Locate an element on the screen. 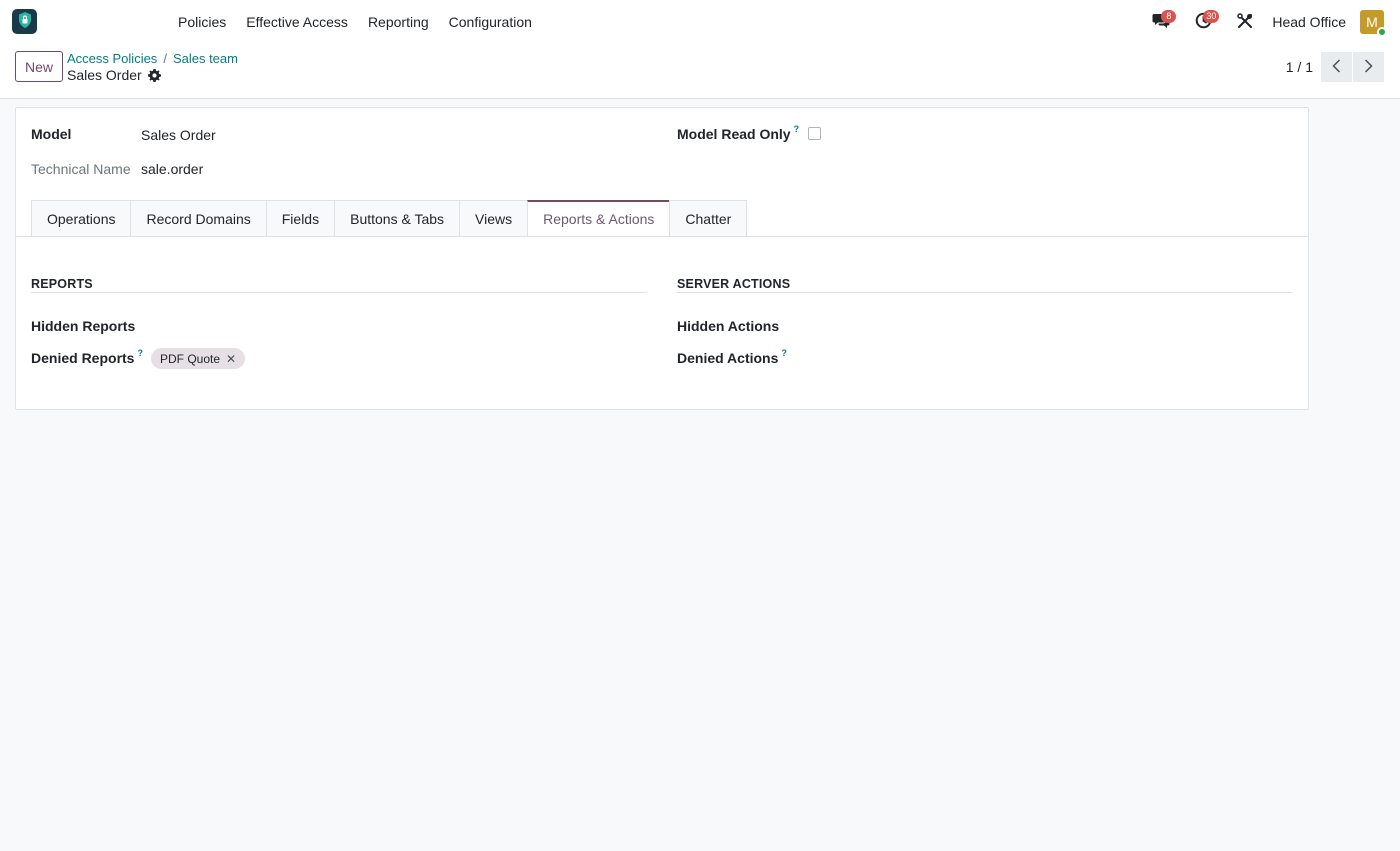 This screenshot has height=851, width=1400. debug-tools-button is located at coordinates (1245, 22).